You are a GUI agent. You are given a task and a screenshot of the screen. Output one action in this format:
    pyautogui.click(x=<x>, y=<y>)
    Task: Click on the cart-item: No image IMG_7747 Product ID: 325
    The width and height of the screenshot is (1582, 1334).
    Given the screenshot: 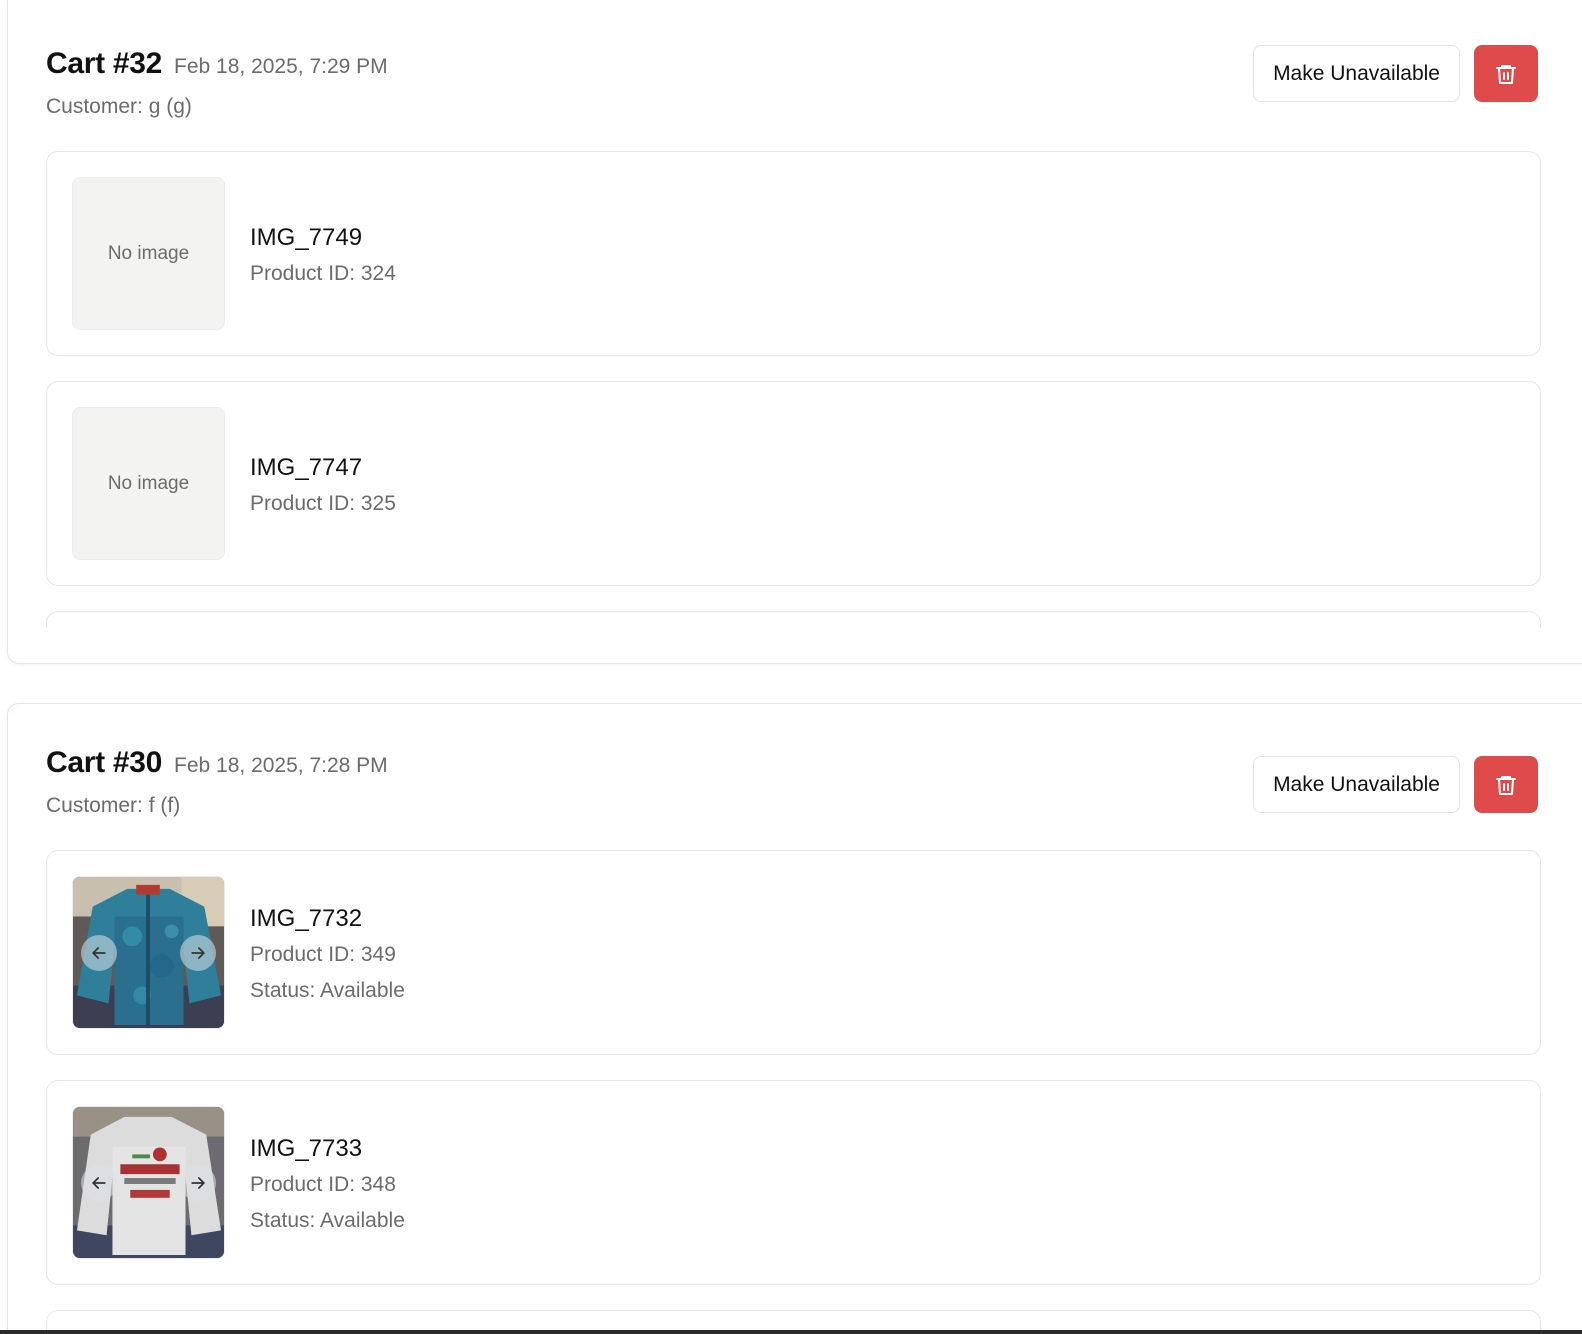 What is the action you would take?
    pyautogui.click(x=793, y=483)
    